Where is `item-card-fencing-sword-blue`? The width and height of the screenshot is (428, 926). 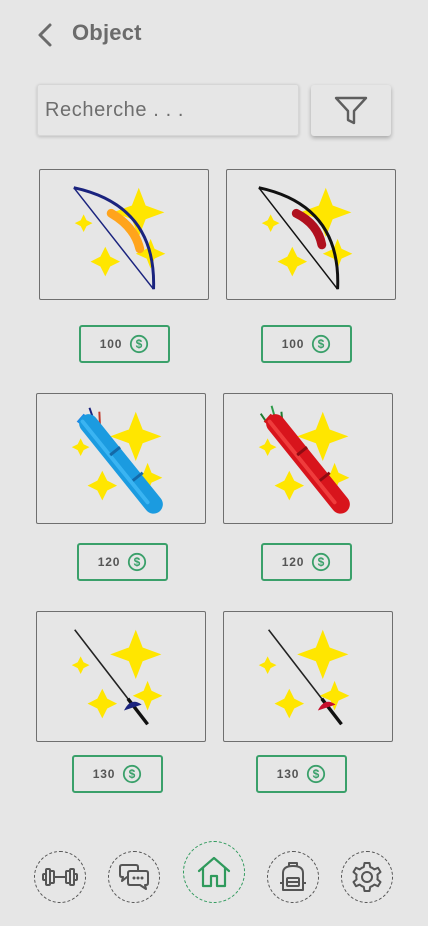
item-card-fencing-sword-blue is located at coordinates (121, 676).